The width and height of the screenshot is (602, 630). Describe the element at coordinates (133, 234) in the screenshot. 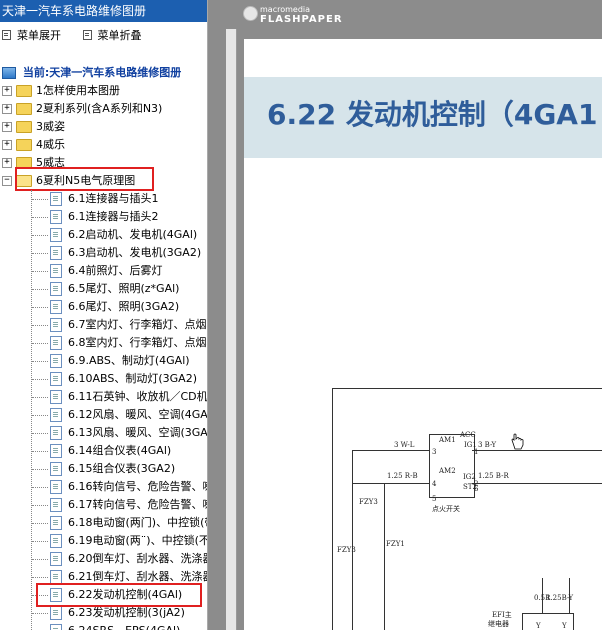

I see `tree-leaf-label: 6.2启动机、发电机(4GAl)` at that location.